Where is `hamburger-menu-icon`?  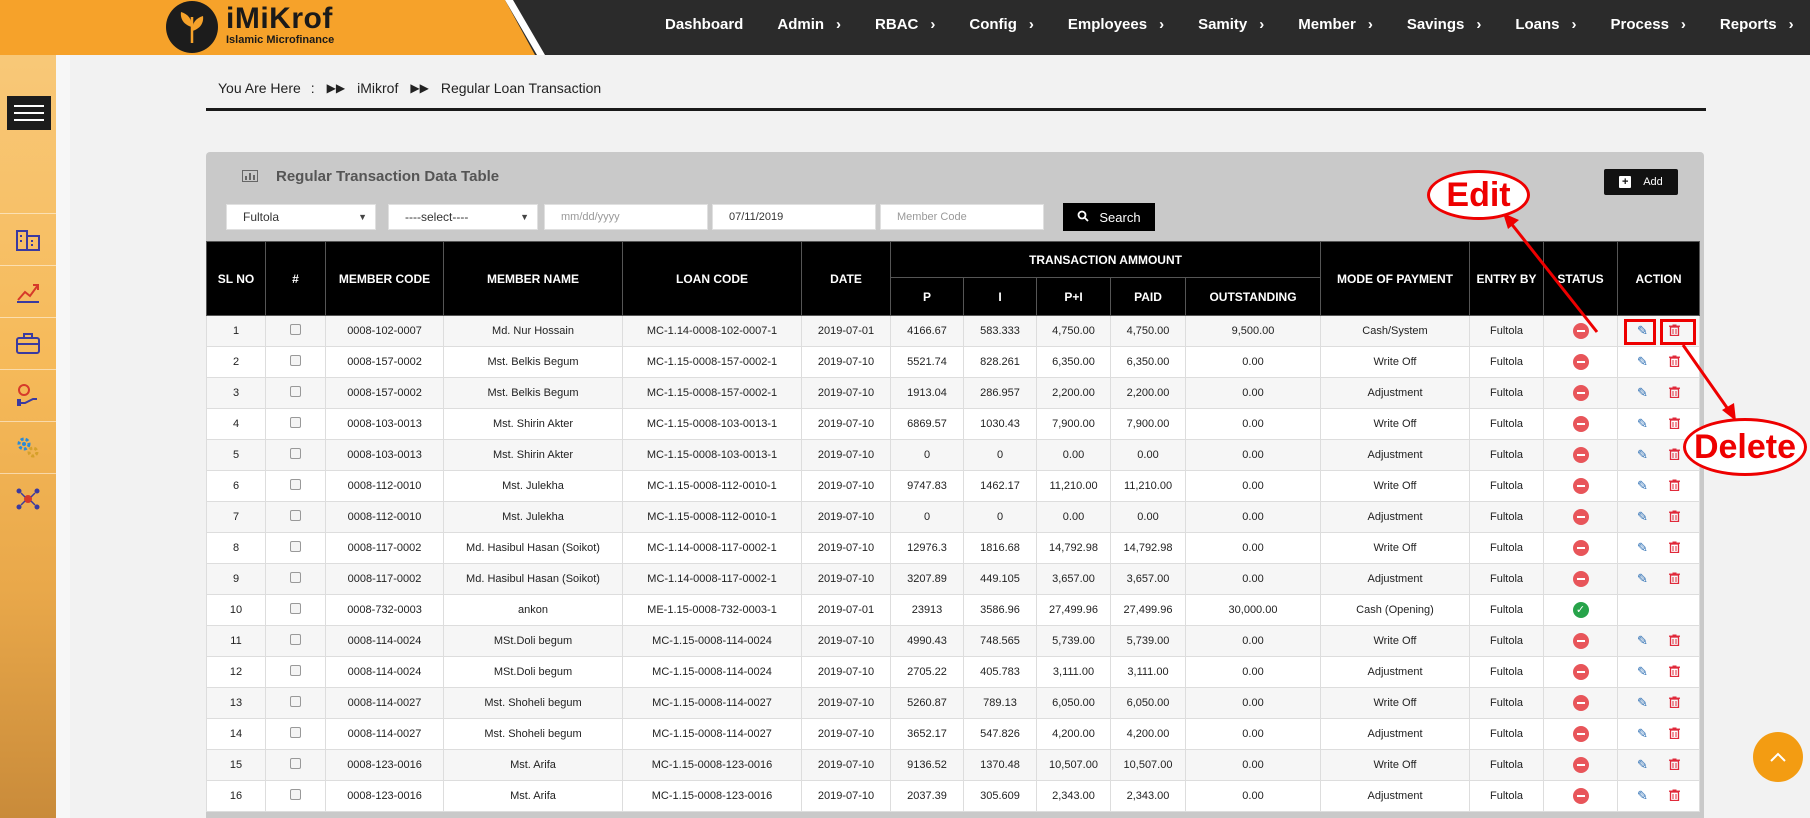 hamburger-menu-icon is located at coordinates (29, 113).